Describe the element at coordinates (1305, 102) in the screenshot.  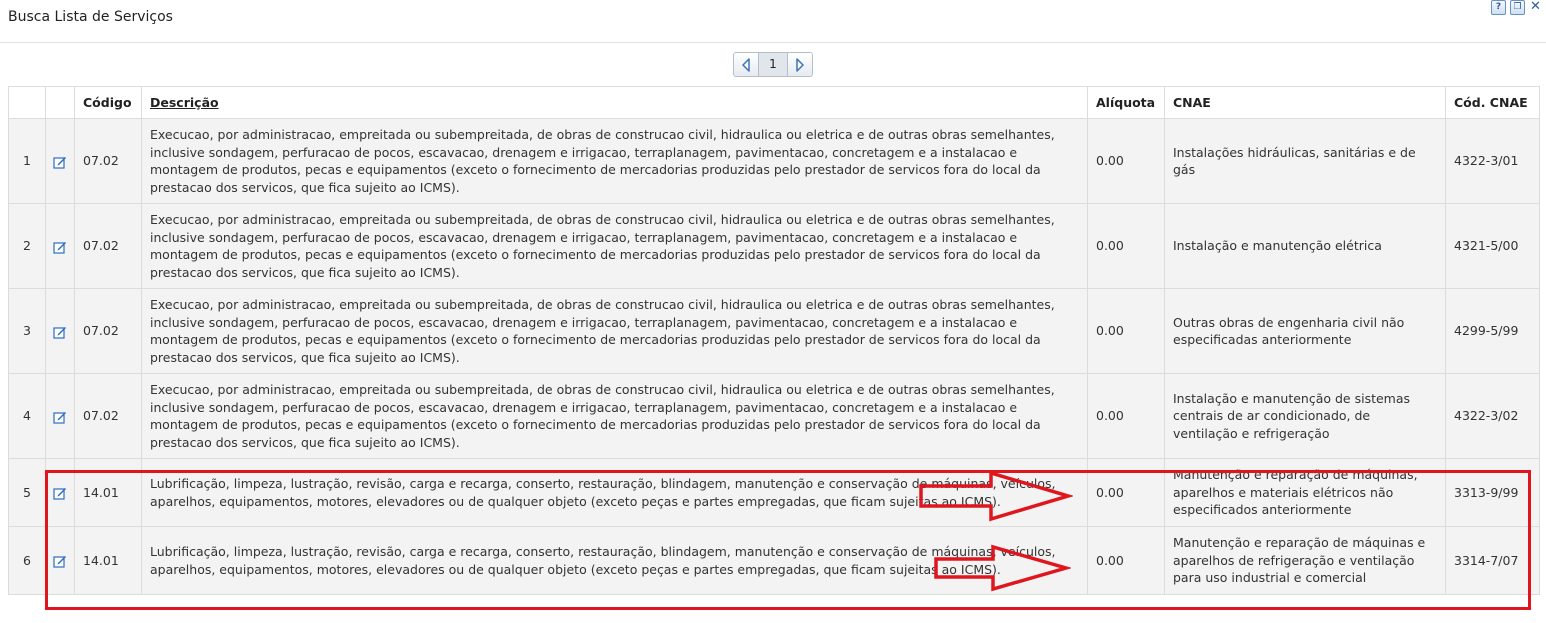
I see `col-header-cnae: CNAE` at that location.